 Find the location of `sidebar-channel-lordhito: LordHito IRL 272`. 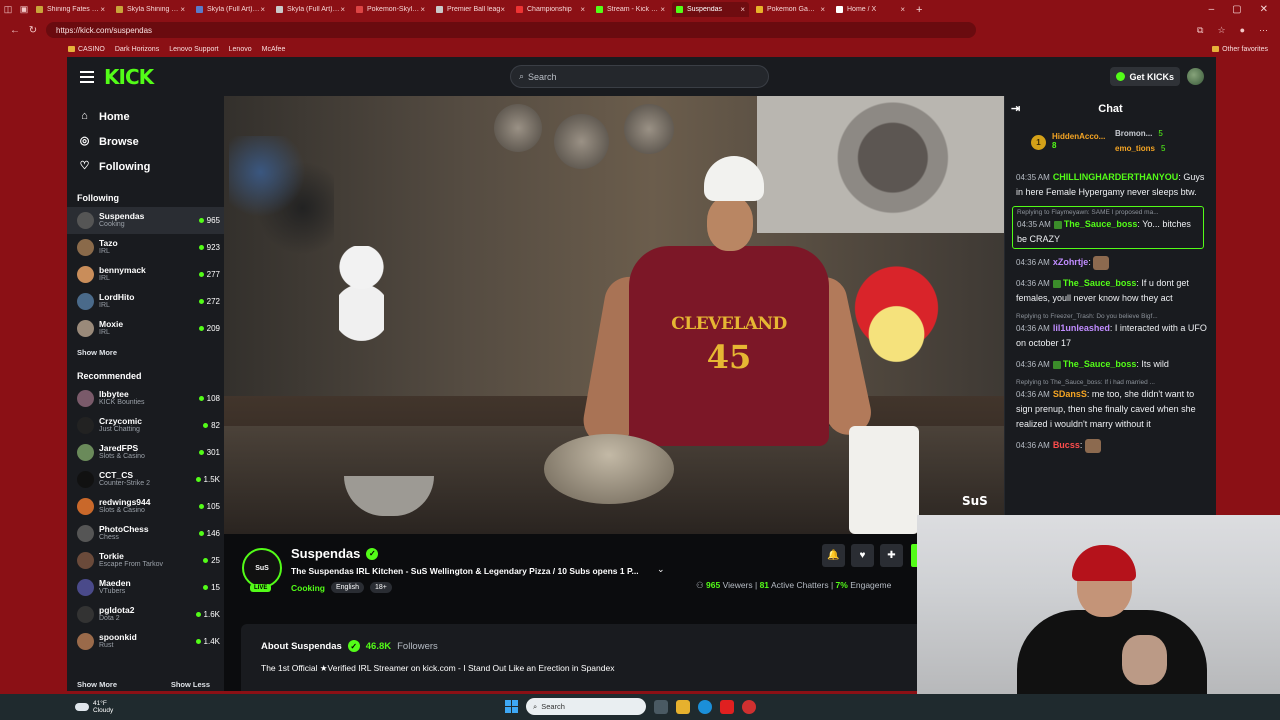

sidebar-channel-lordhito: LordHito IRL 272 is located at coordinates (145, 301).